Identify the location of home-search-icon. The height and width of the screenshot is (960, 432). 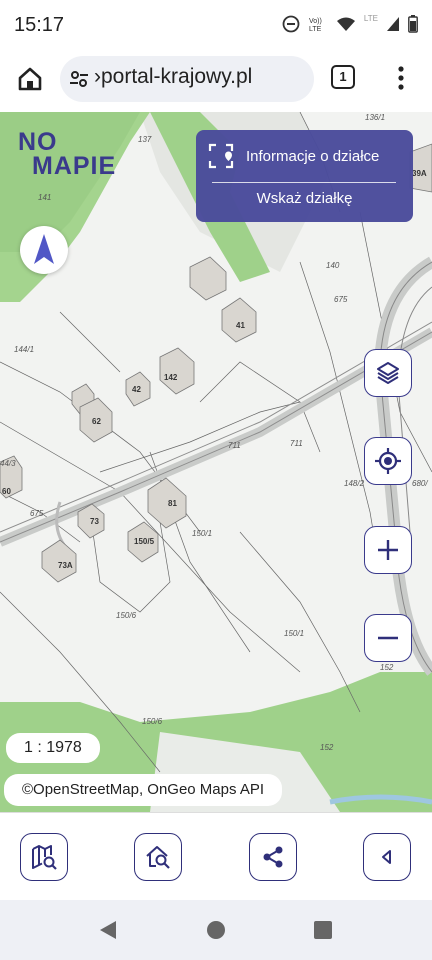
(158, 857).